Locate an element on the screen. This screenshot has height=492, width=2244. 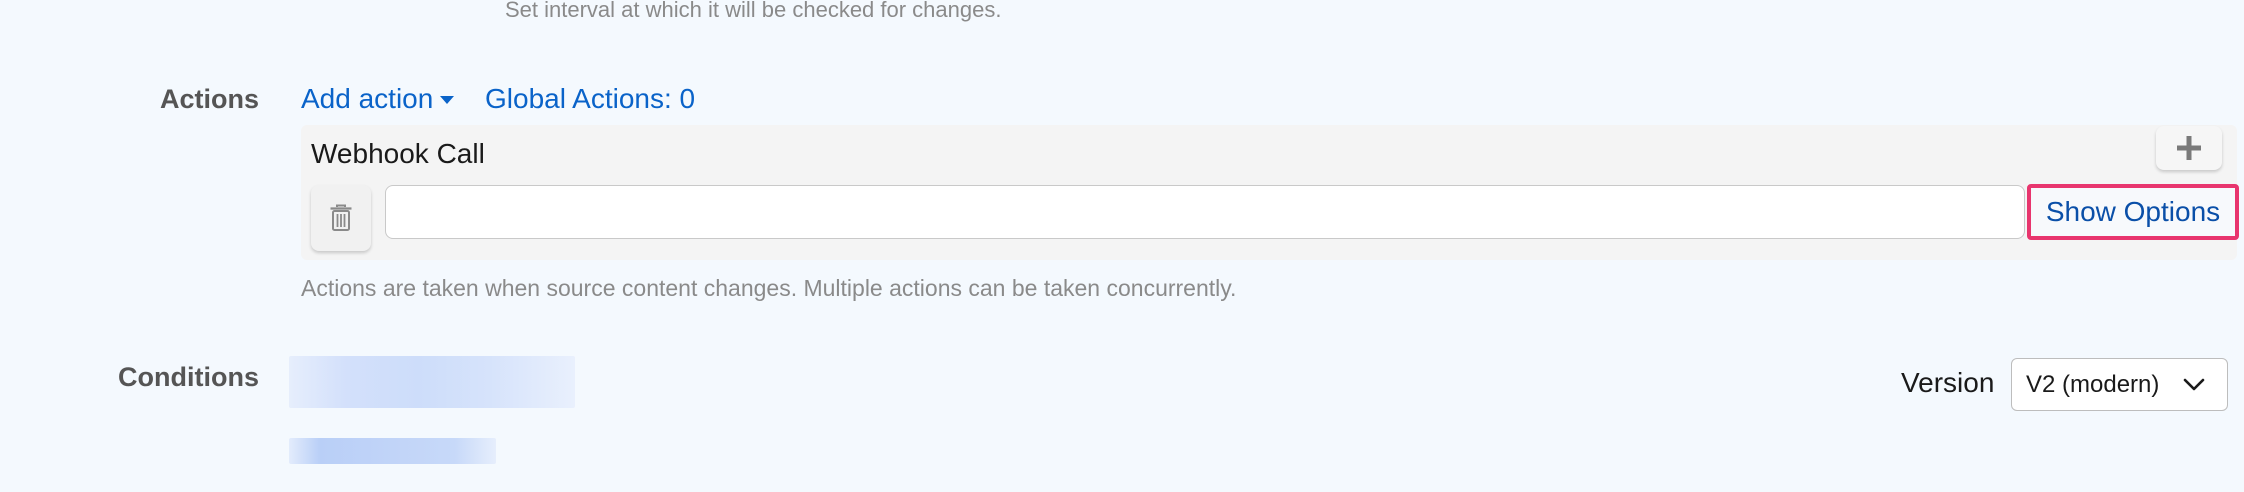
version-selected-value: V2 (modern) is located at coordinates (2093, 384).